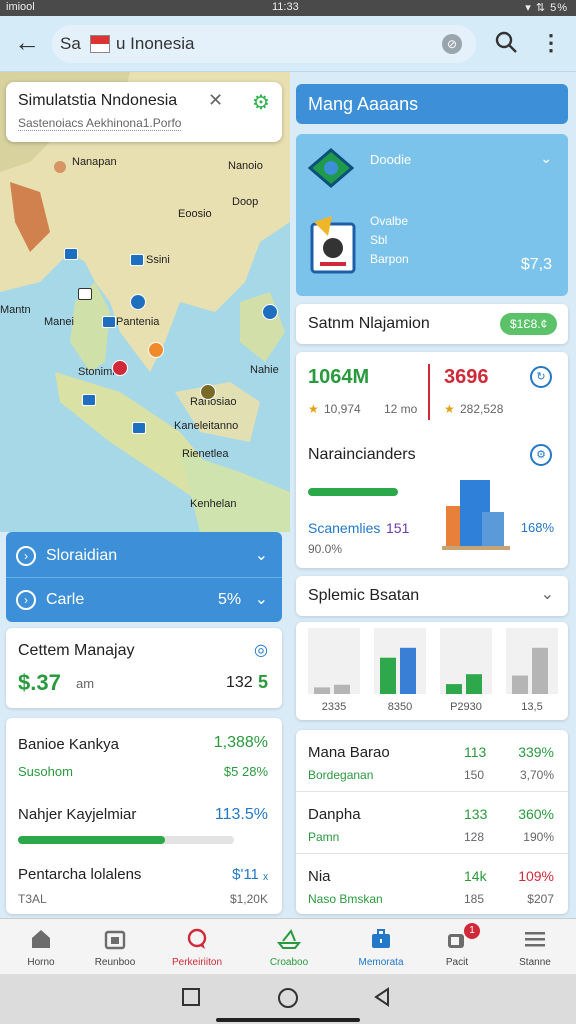  What do you see at coordinates (27, 43) in the screenshot?
I see `back-arrow-icon: ←` at bounding box center [27, 43].